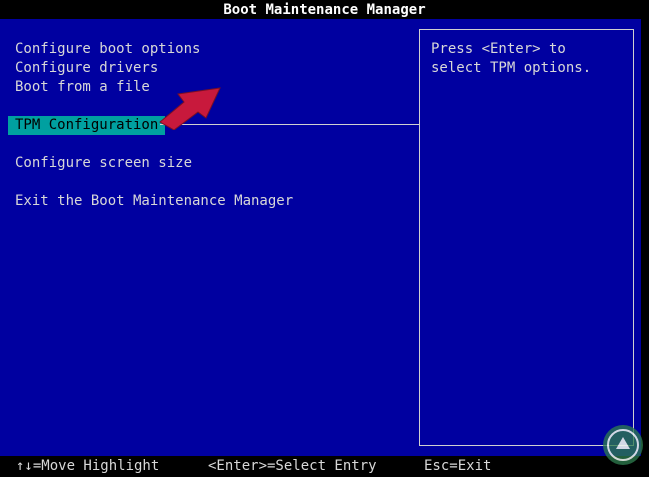 Image resolution: width=649 pixels, height=477 pixels. What do you see at coordinates (87, 125) in the screenshot?
I see `menu-item-tpm-configuration: TPM Configuration` at bounding box center [87, 125].